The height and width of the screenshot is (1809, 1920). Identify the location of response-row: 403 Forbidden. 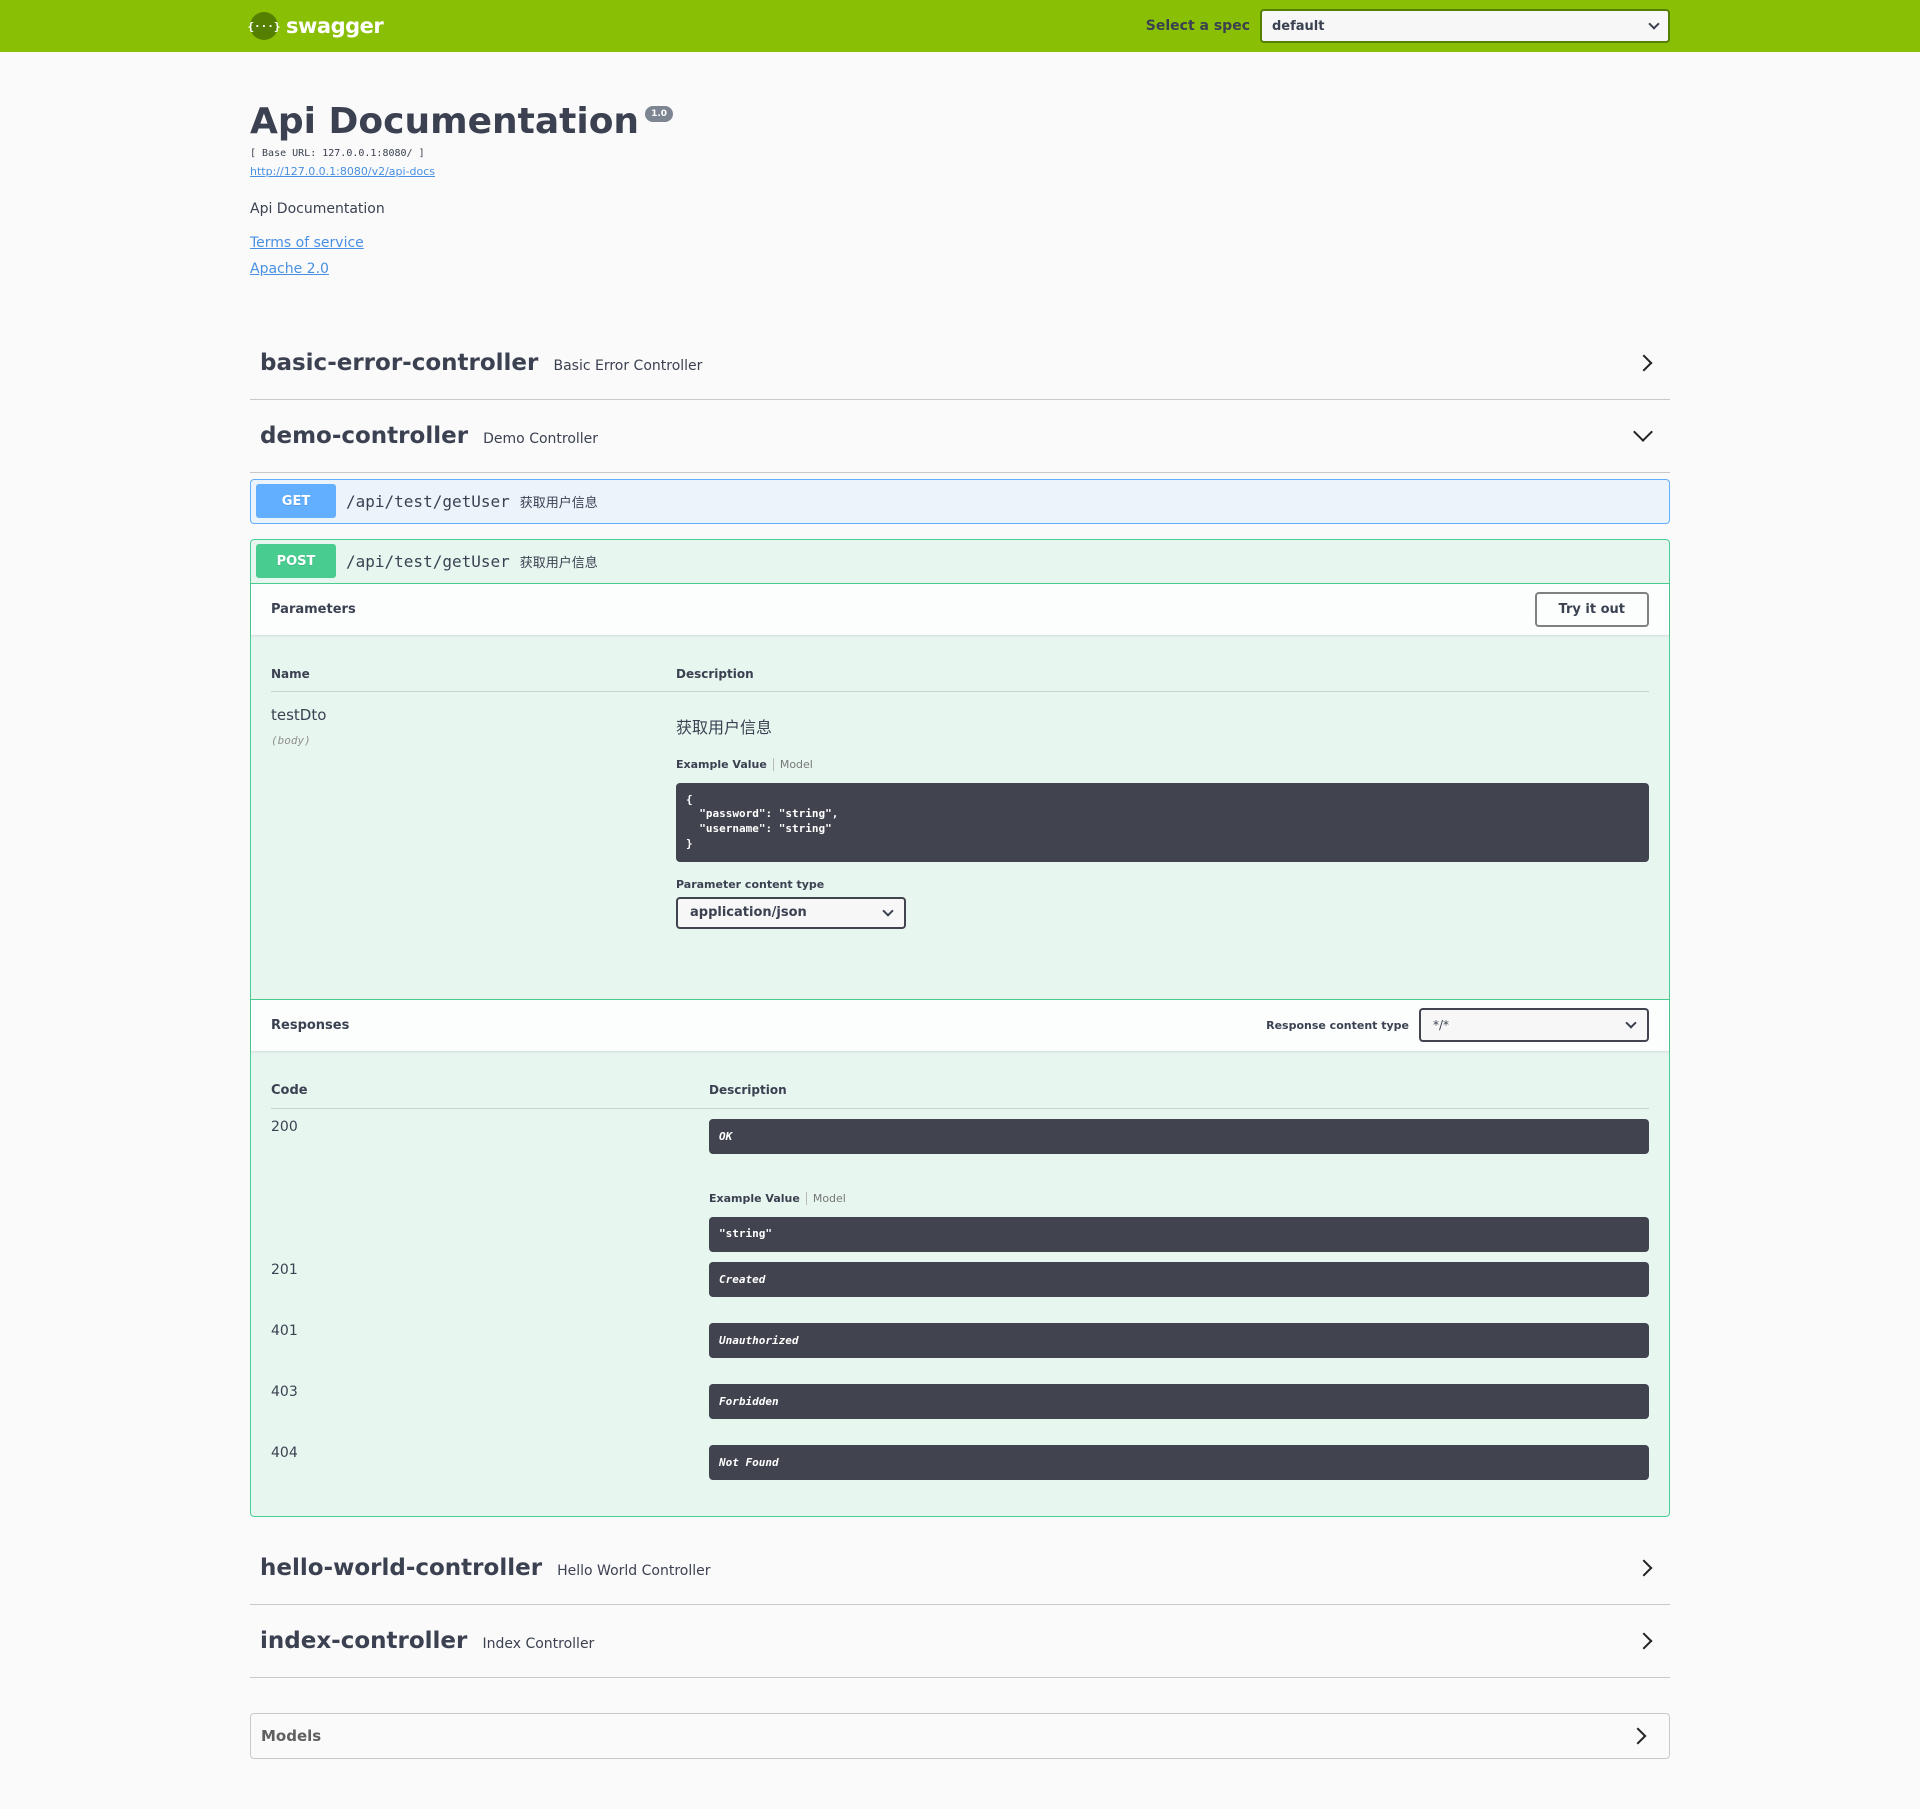
(960, 1388).